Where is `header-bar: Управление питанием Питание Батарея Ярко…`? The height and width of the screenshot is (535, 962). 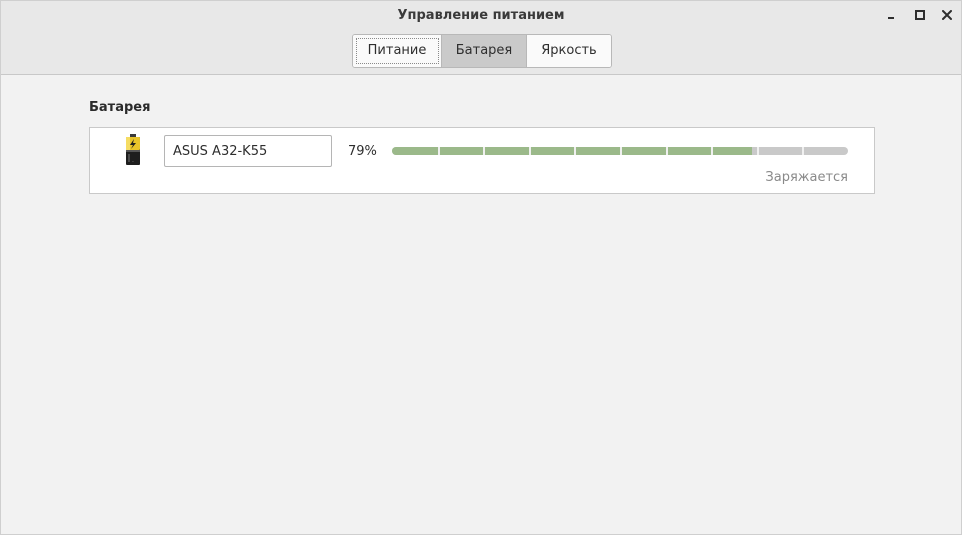 header-bar: Управление питанием Питание Батарея Ярко… is located at coordinates (481, 38).